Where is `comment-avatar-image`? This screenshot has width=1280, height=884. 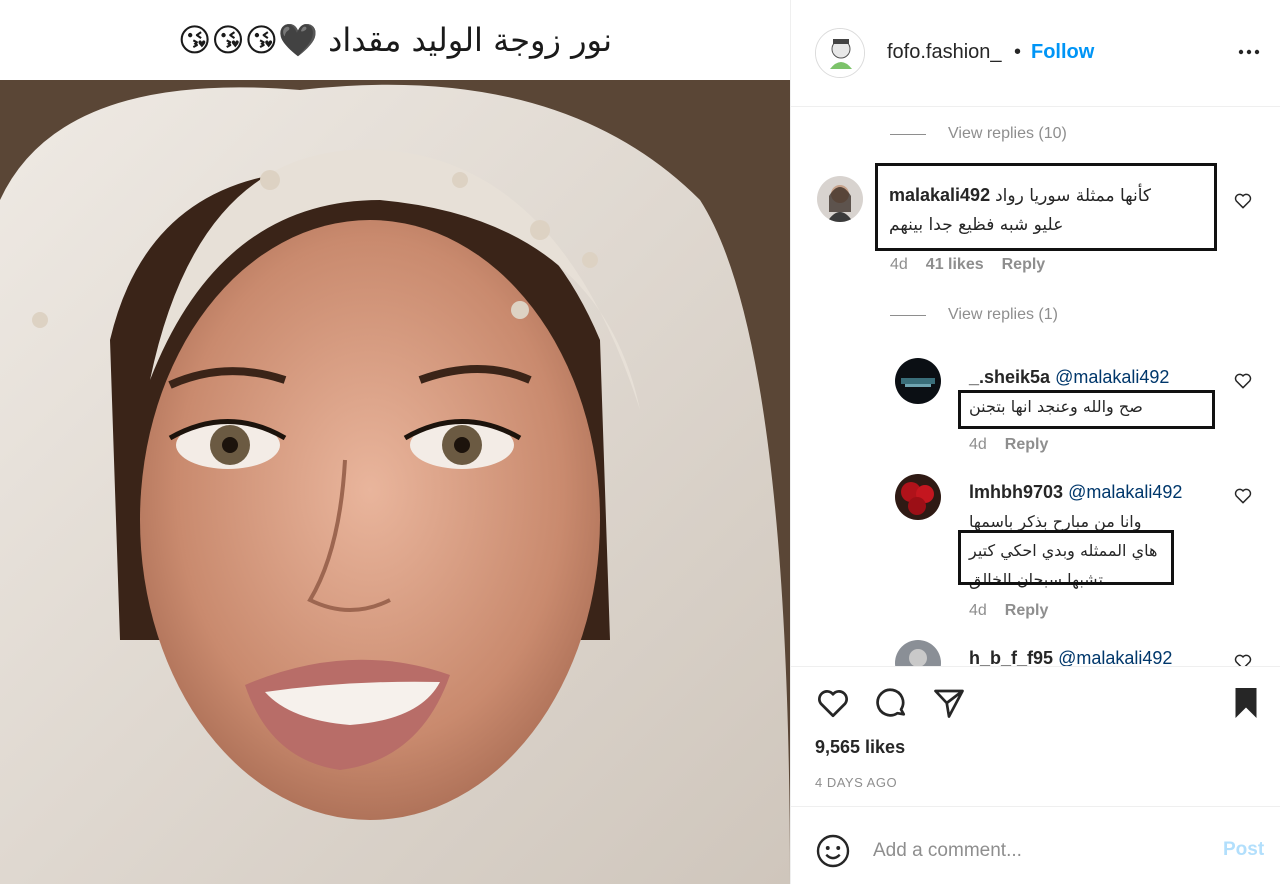 comment-avatar-image is located at coordinates (840, 199).